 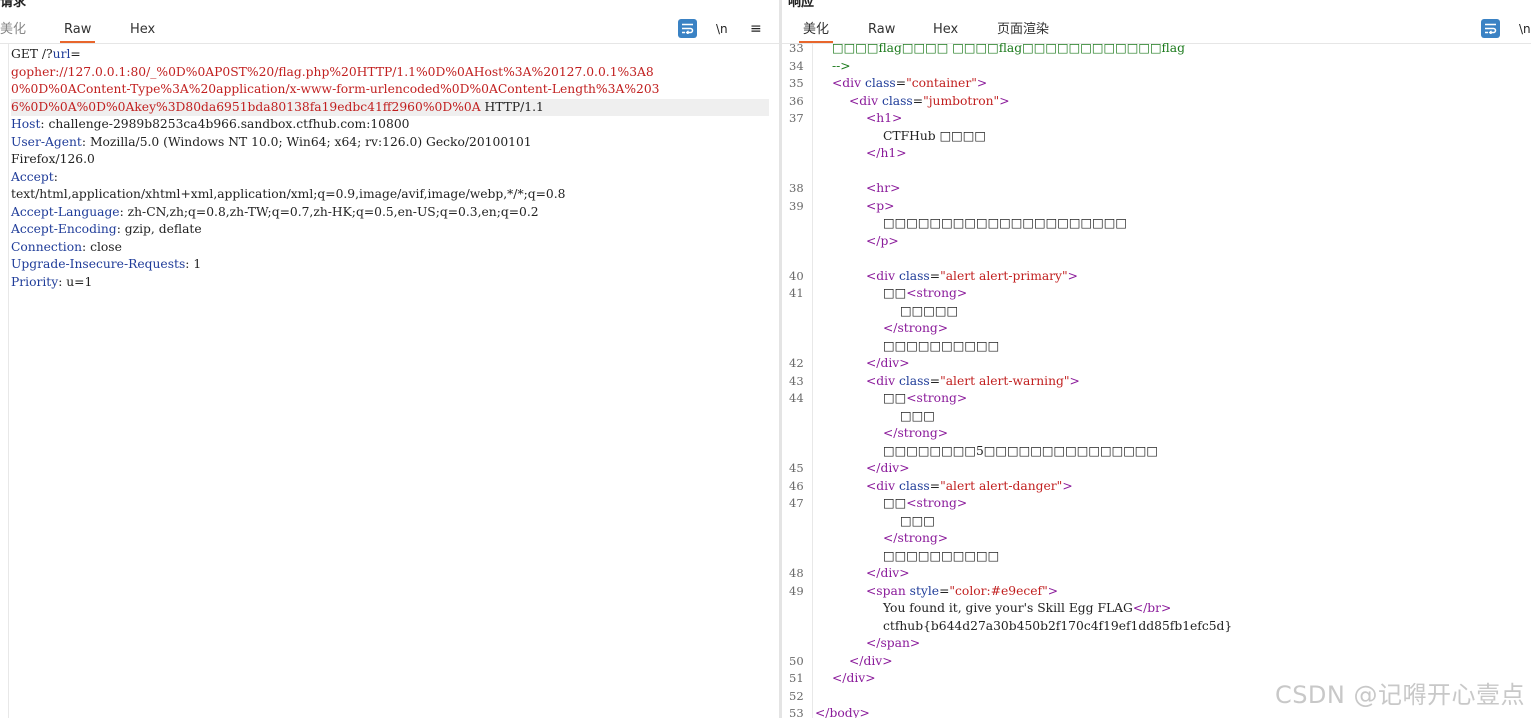 I want to click on code-token: <h1>, so click(x=884, y=118).